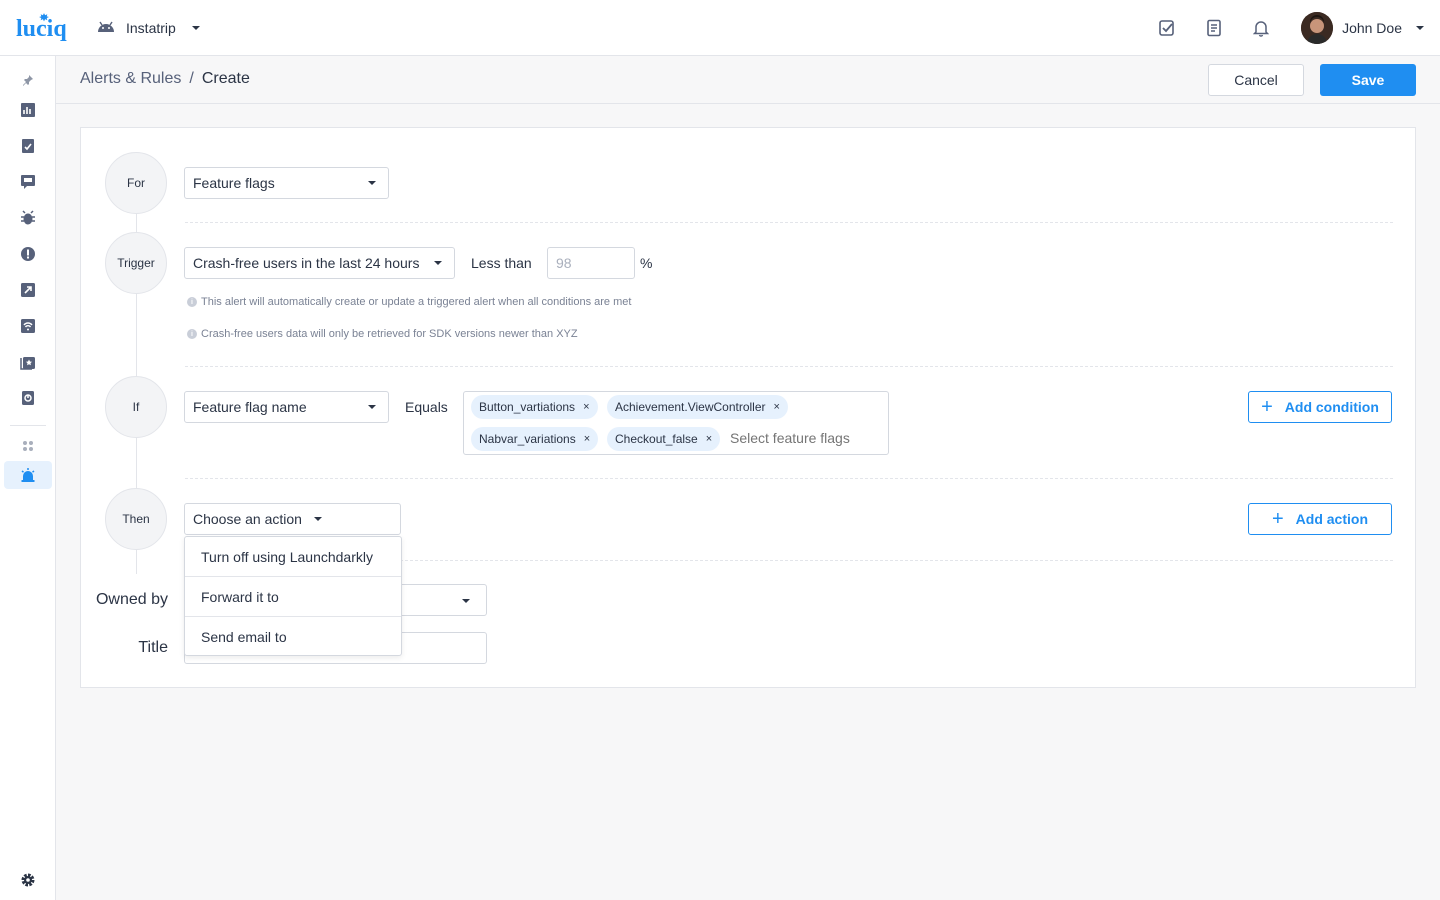  What do you see at coordinates (28, 218) in the screenshot?
I see `bug-icon` at bounding box center [28, 218].